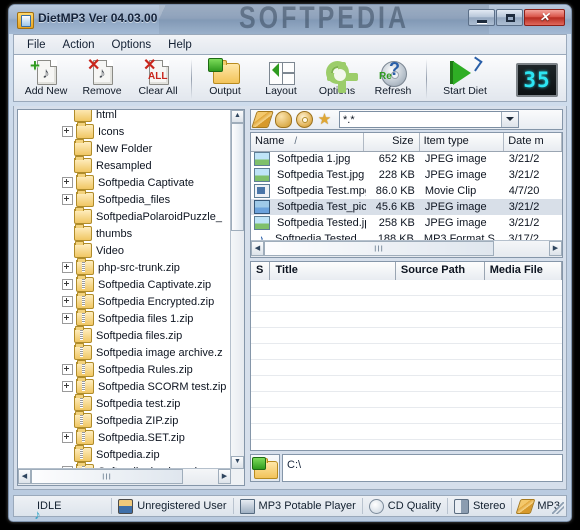 This screenshot has height=530, width=580. What do you see at coordinates (392, 142) in the screenshot?
I see `file-list-column-header: Size` at bounding box center [392, 142].